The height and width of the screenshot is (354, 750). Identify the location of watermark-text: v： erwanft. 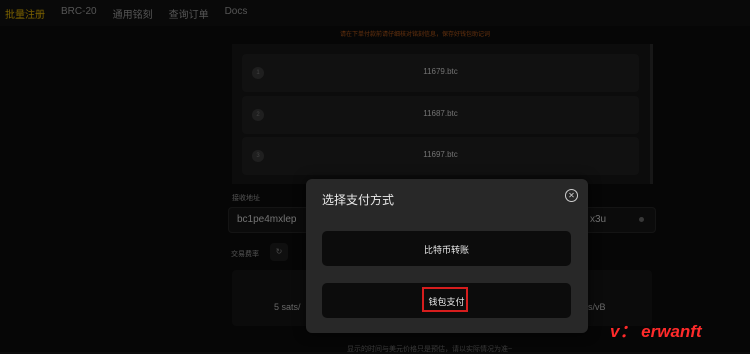
(656, 331).